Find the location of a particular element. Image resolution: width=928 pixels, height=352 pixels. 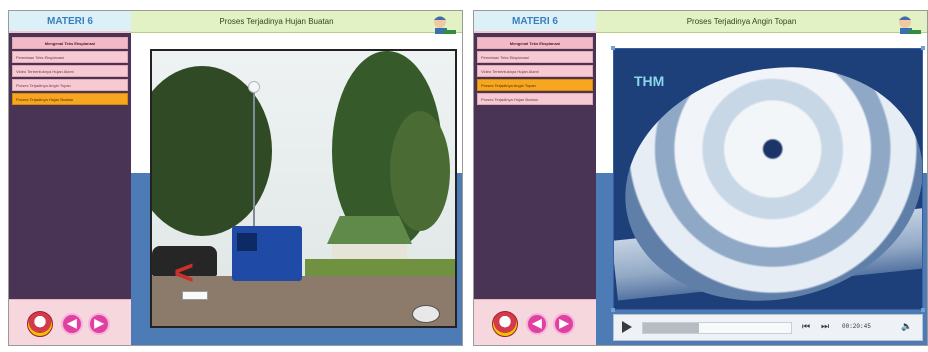

volume-icon: 🔈 is located at coordinates (906, 326).